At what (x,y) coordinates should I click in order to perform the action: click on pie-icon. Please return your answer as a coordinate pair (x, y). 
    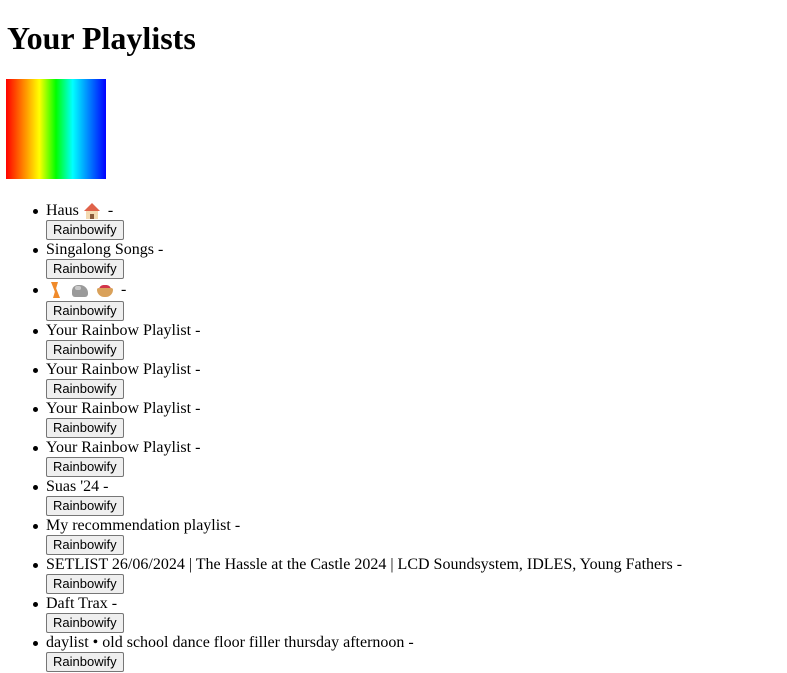
    Looking at the image, I should click on (105, 290).